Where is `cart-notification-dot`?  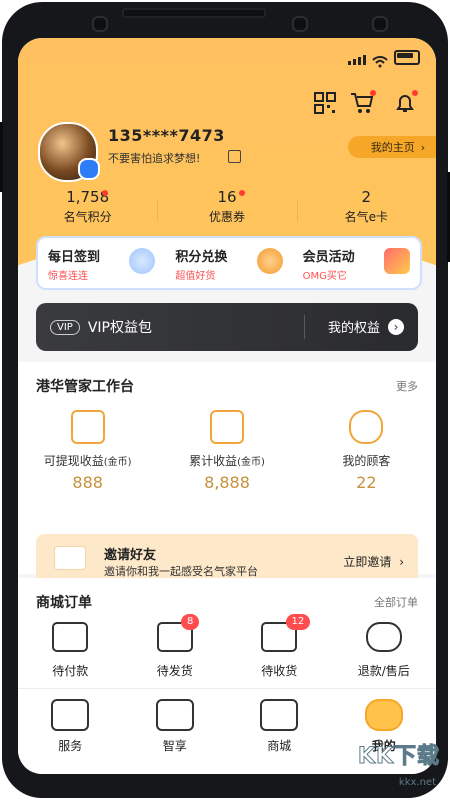 cart-notification-dot is located at coordinates (373, 93).